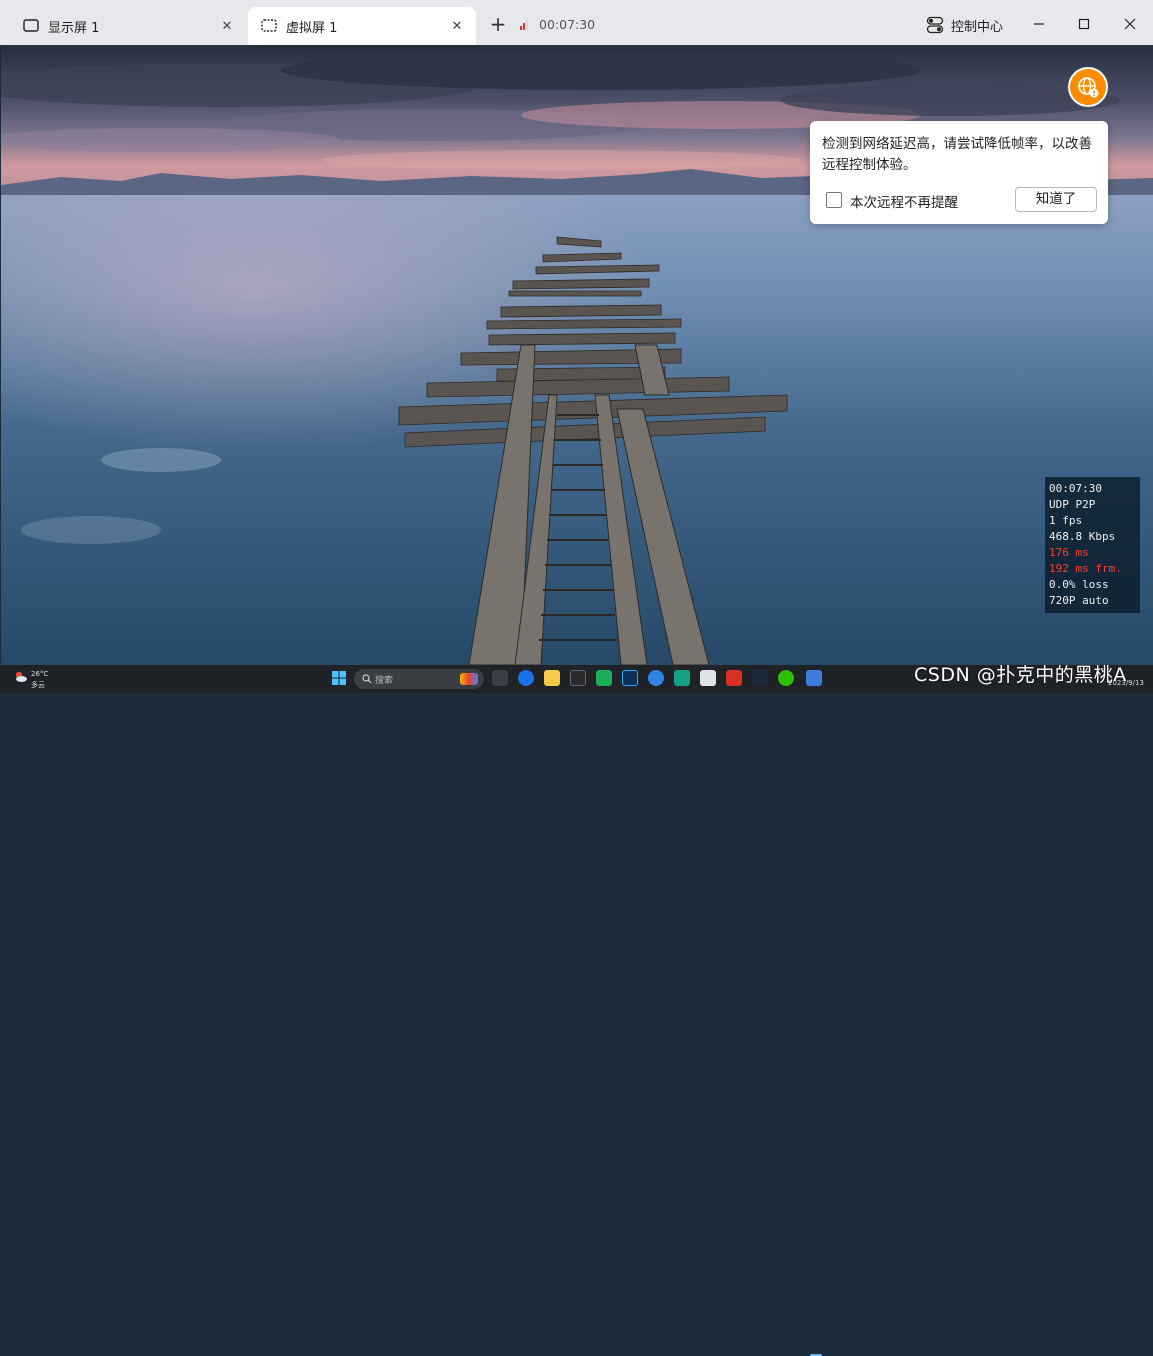 The height and width of the screenshot is (1356, 1153). I want to click on stat-frame-latency: 192 ms frm., so click(1085, 568).